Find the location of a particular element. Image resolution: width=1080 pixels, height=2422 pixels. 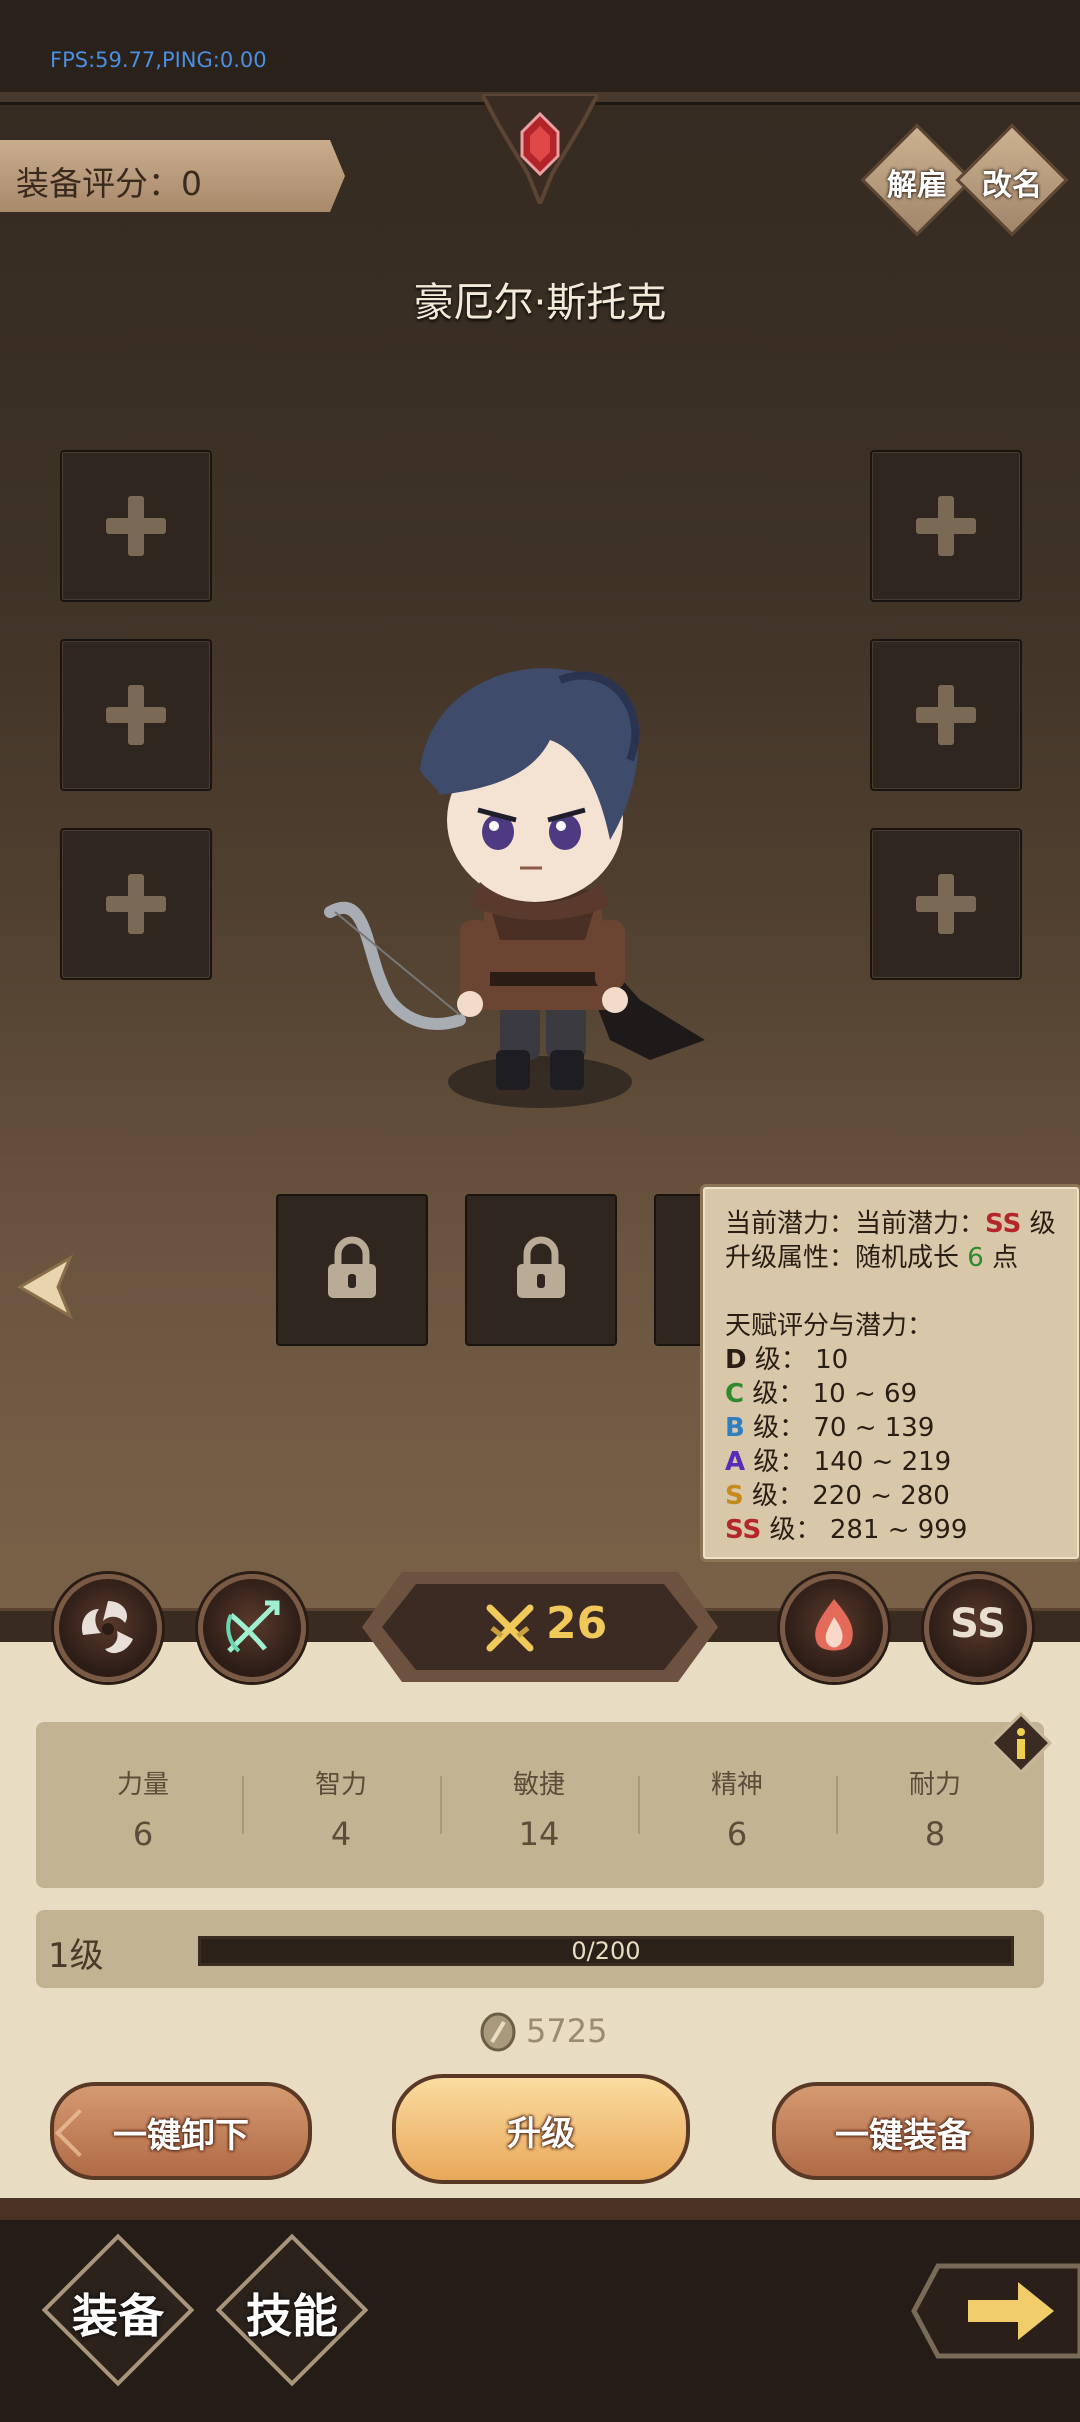

upgrade-button: 升级 is located at coordinates (541, 2129).